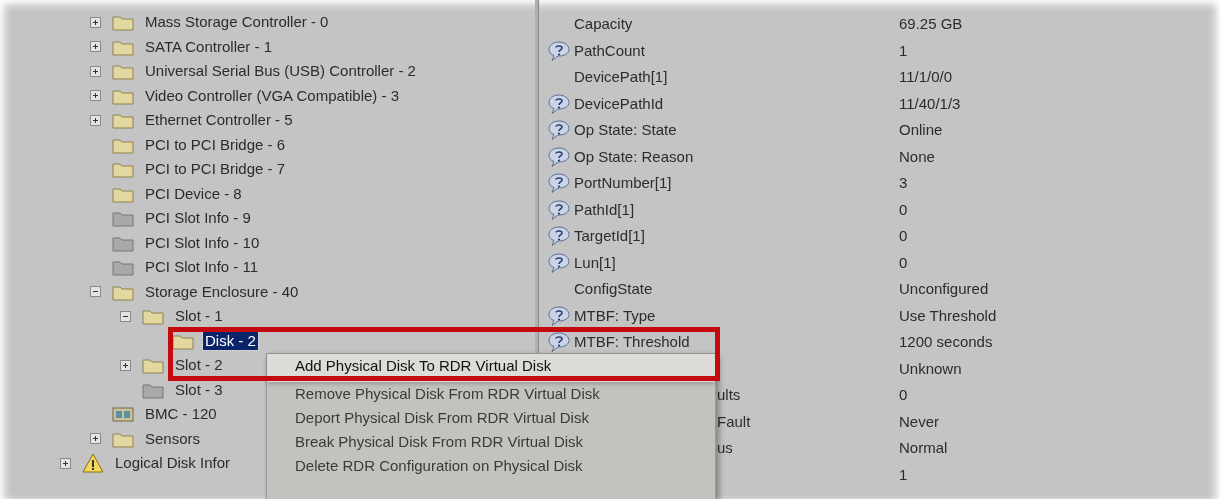 The width and height of the screenshot is (1220, 499). Describe the element at coordinates (199, 389) in the screenshot. I see `tree-item: Slot - 3` at that location.